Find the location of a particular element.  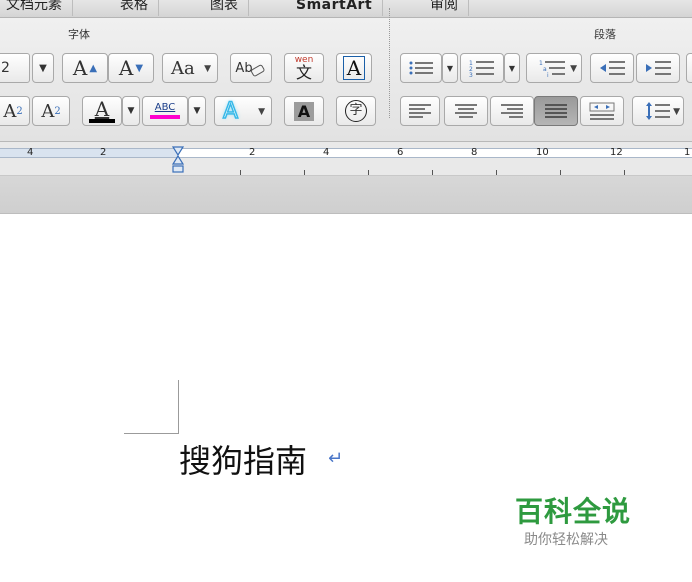

font-color-label: A is located at coordinates (102, 109).